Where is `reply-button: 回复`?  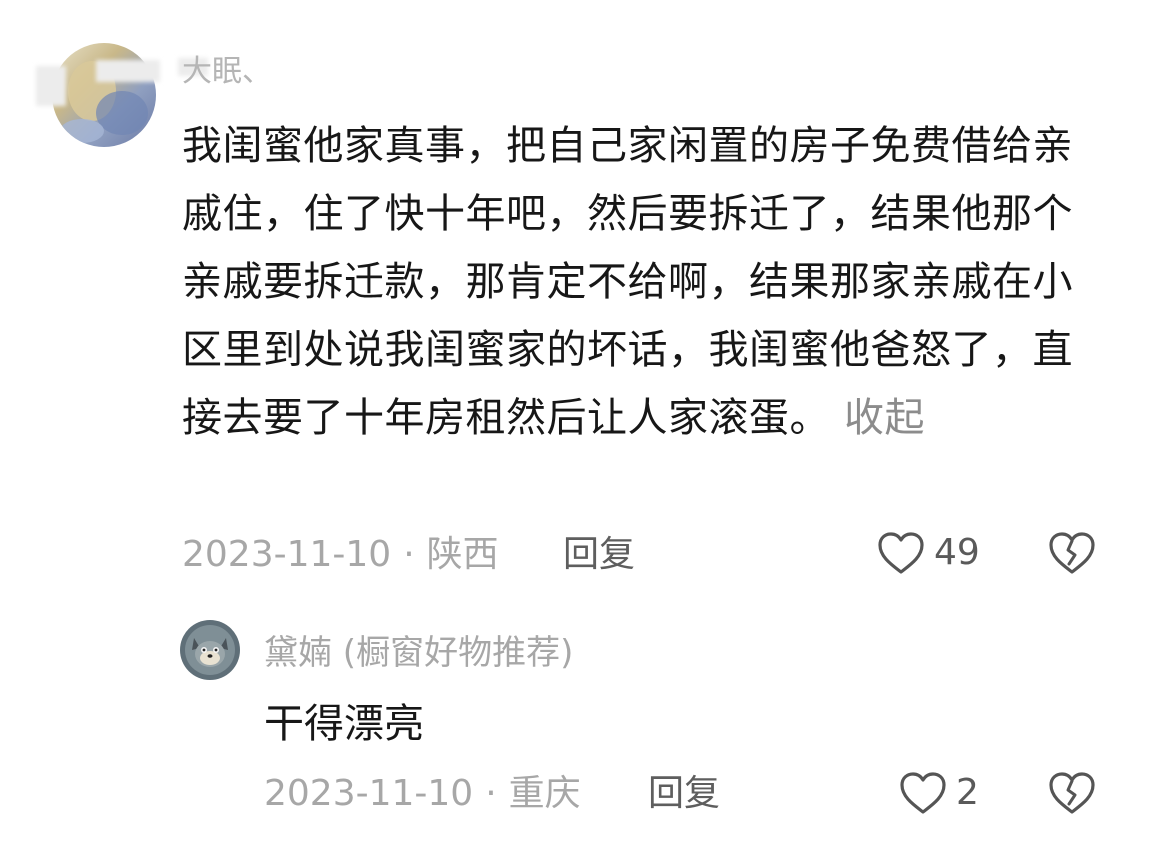
reply-button: 回复 is located at coordinates (599, 555).